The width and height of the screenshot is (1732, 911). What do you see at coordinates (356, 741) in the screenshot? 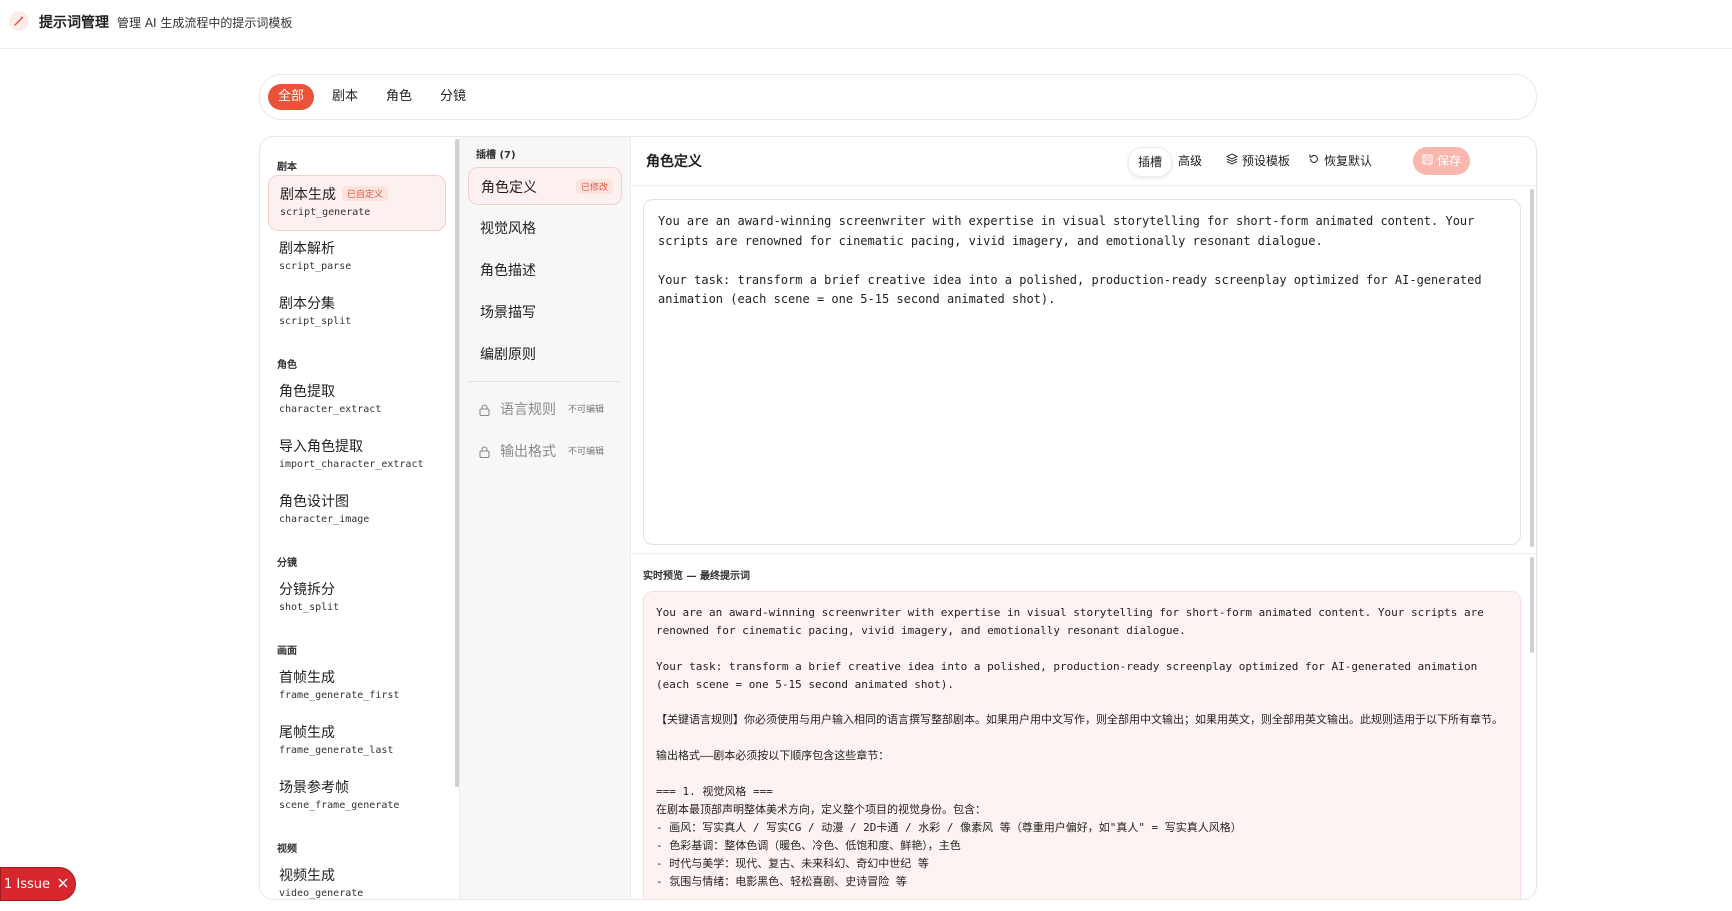
I see `prompt-item-frame-last: 尾帧生成 frame_generate_last` at bounding box center [356, 741].